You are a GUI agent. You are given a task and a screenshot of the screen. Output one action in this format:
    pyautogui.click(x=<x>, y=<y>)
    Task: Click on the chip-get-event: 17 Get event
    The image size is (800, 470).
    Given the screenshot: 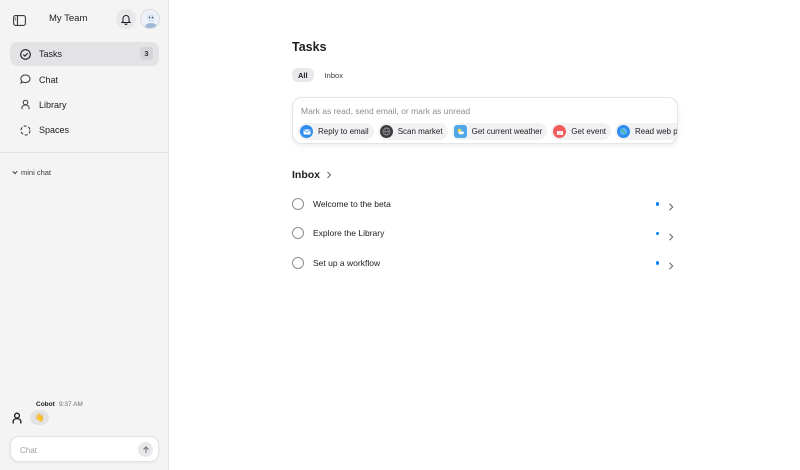 What is the action you would take?
    pyautogui.click(x=581, y=131)
    